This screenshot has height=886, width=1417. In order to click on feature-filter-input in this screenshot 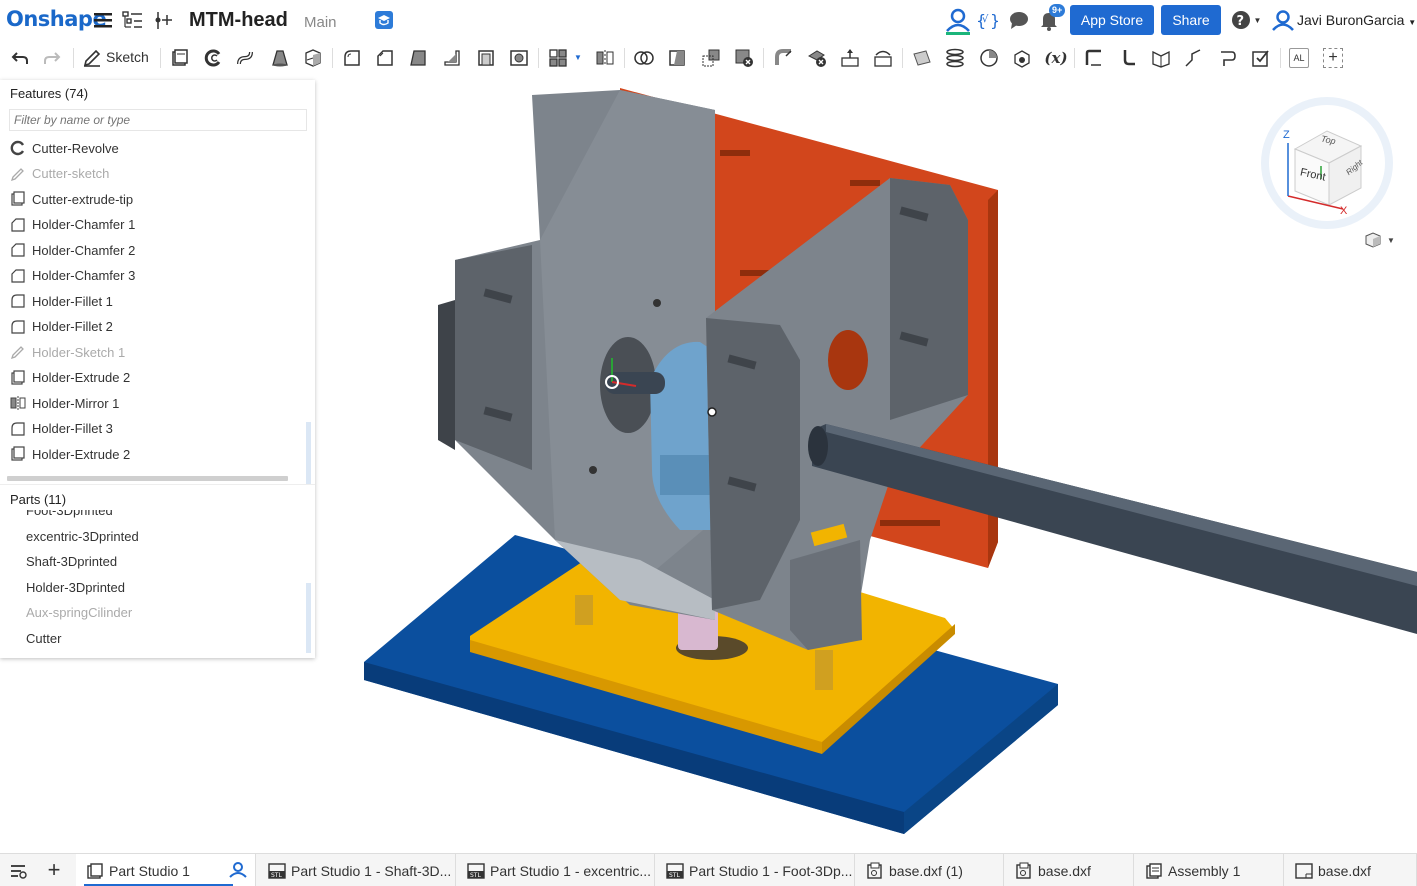, I will do `click(158, 120)`.